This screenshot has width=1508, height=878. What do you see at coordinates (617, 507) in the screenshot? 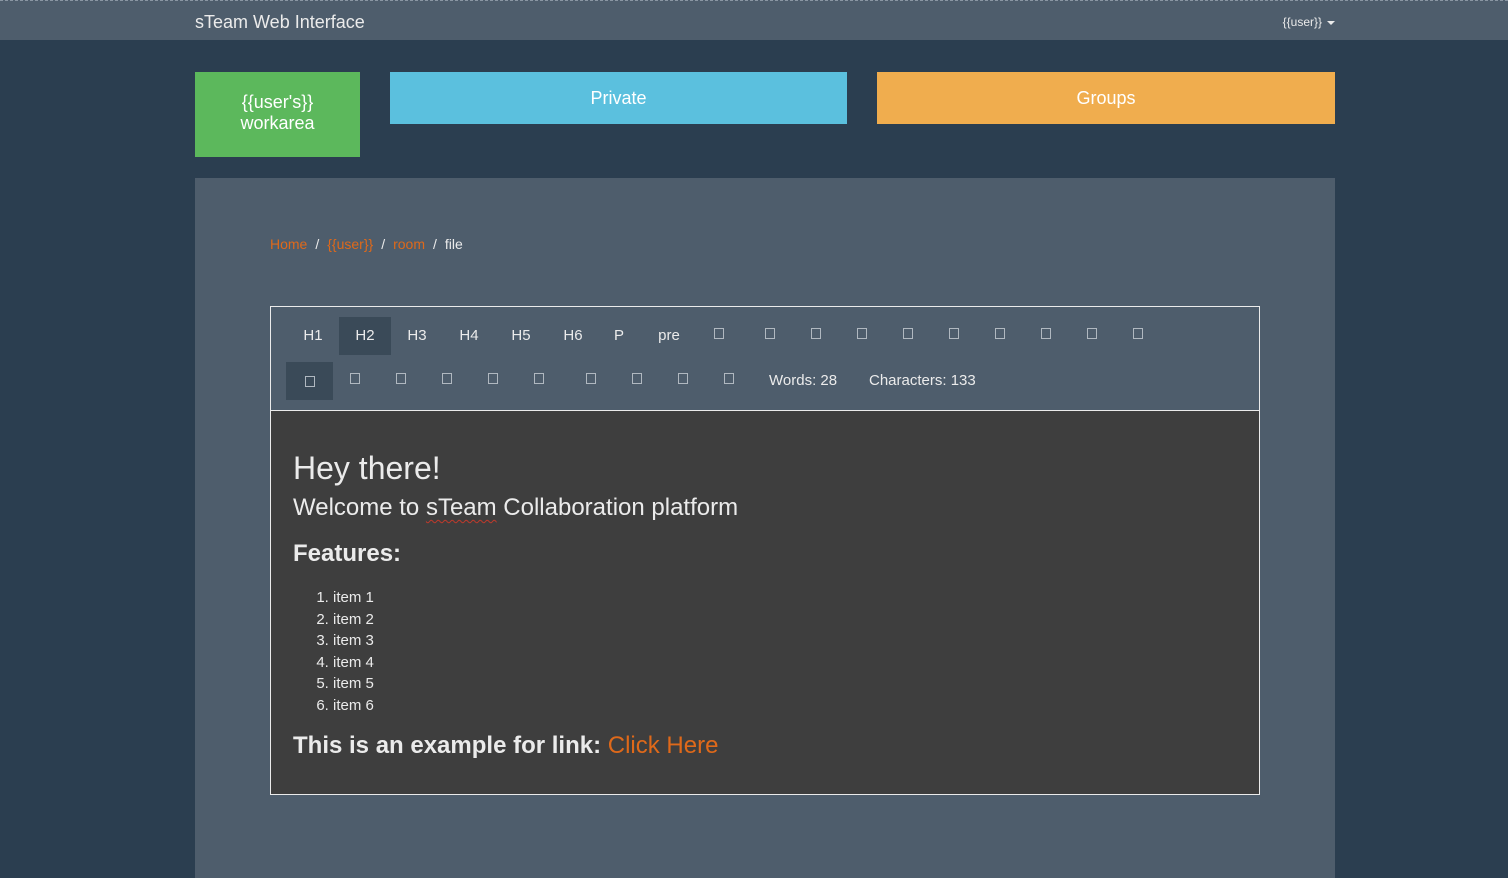
I see `heading-2-text-end: Collaboration platform` at bounding box center [617, 507].